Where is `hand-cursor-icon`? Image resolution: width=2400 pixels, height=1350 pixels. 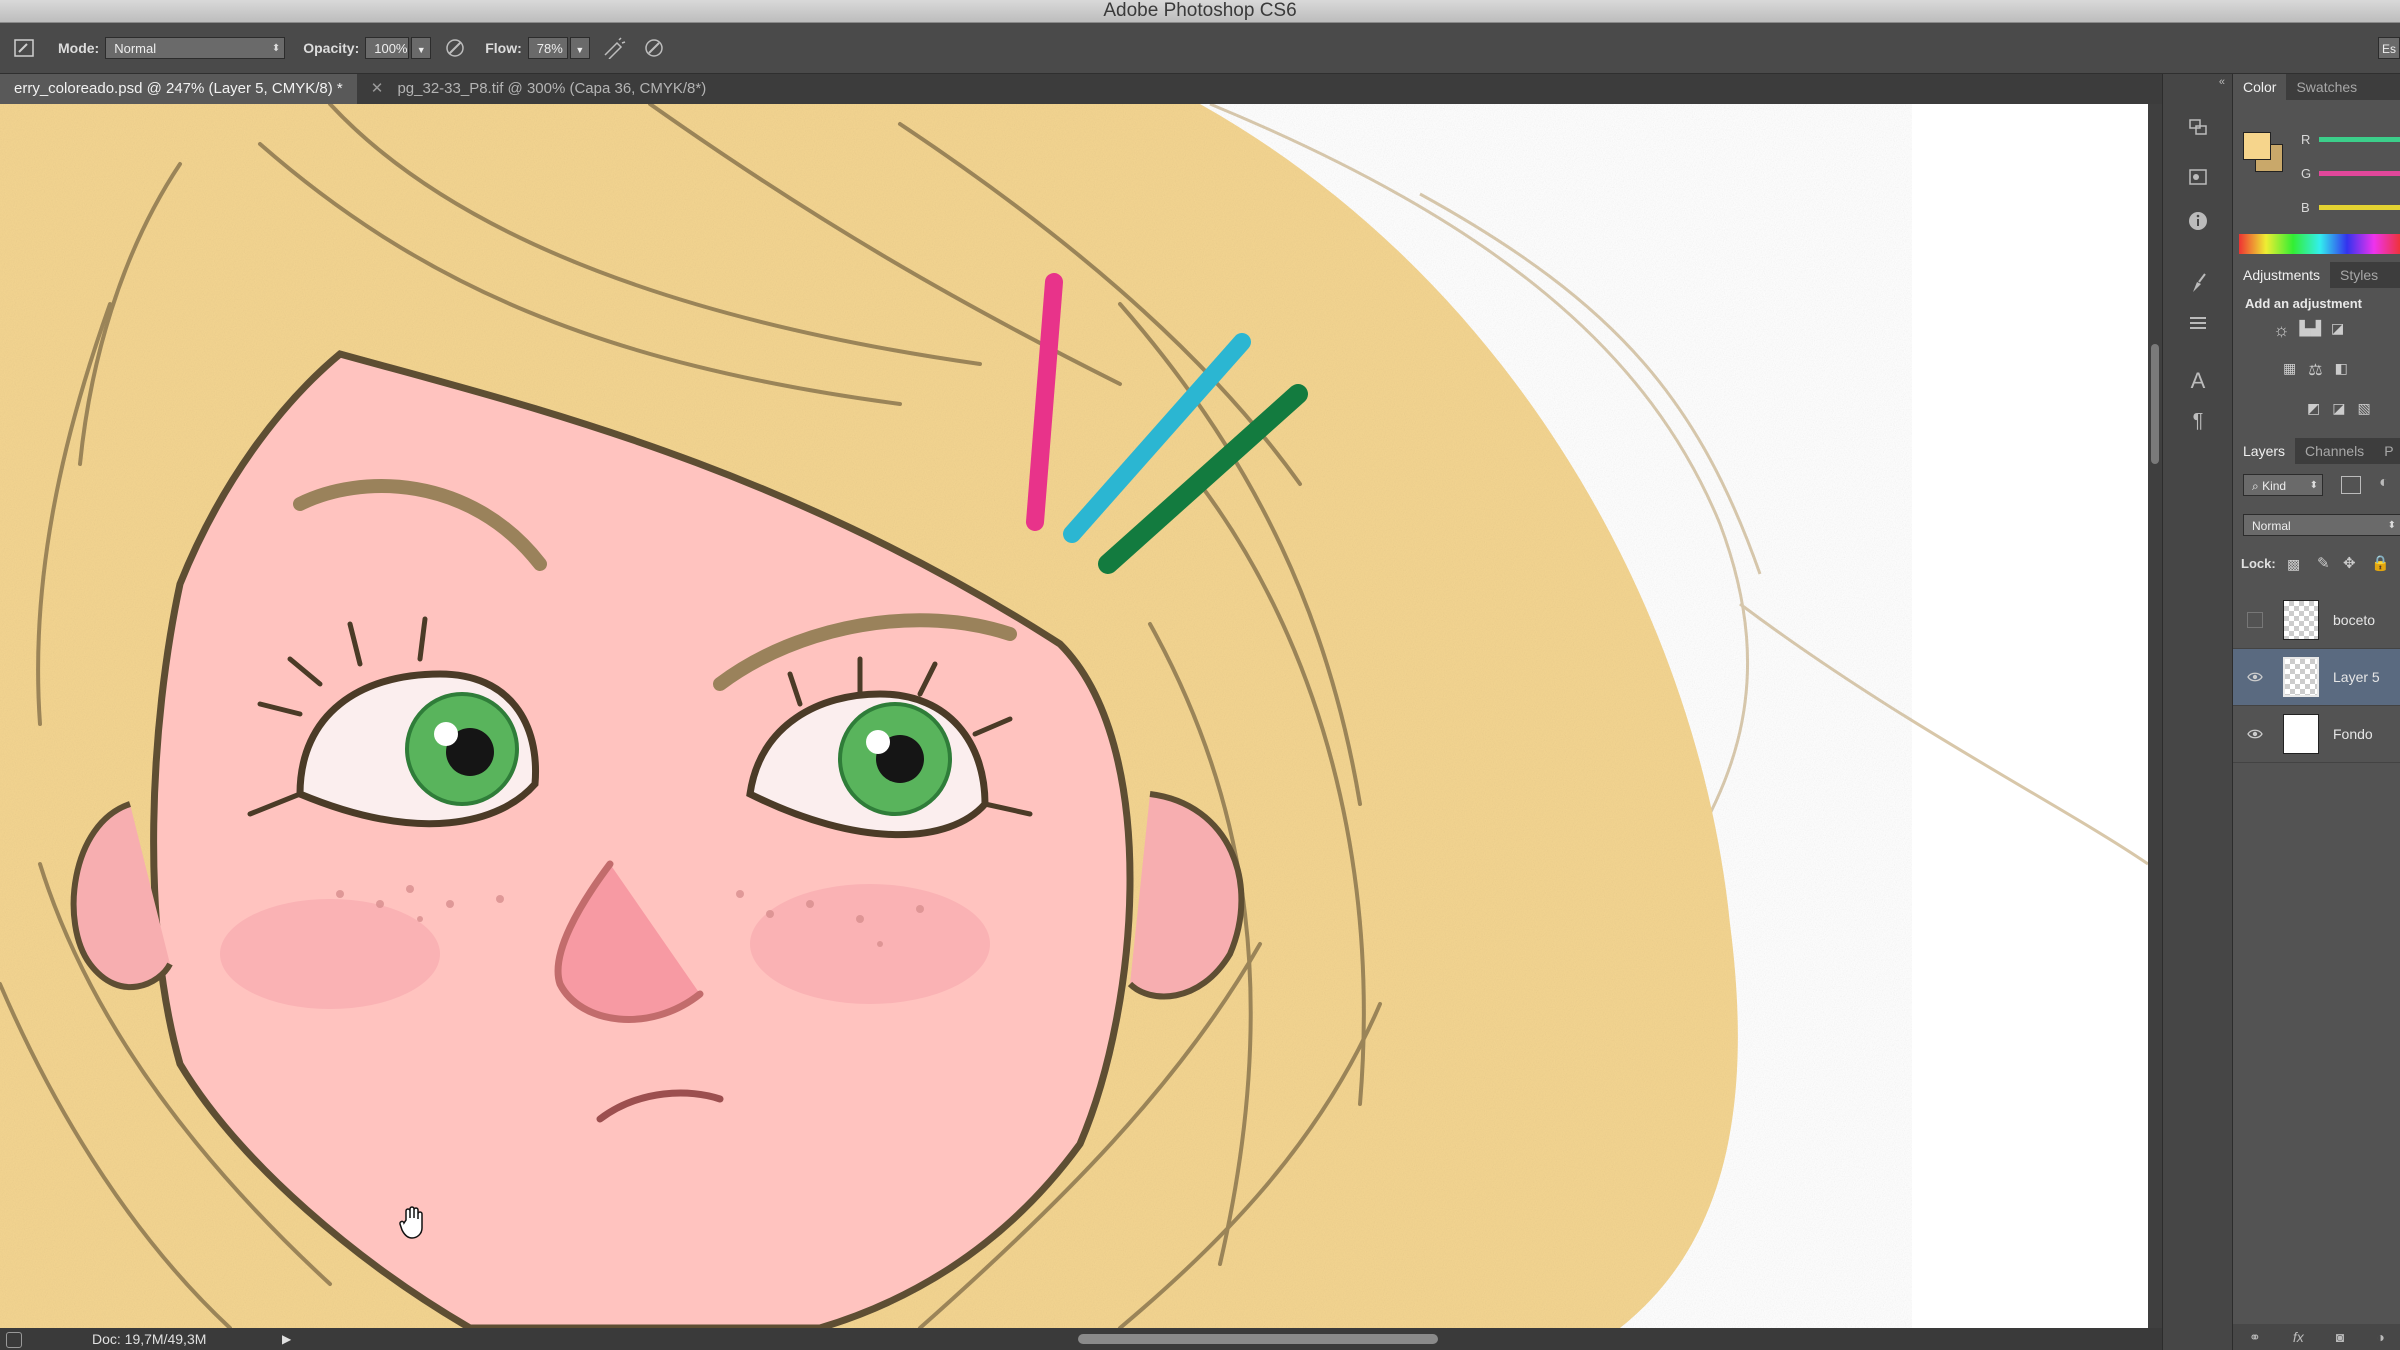 hand-cursor-icon is located at coordinates (411, 1222).